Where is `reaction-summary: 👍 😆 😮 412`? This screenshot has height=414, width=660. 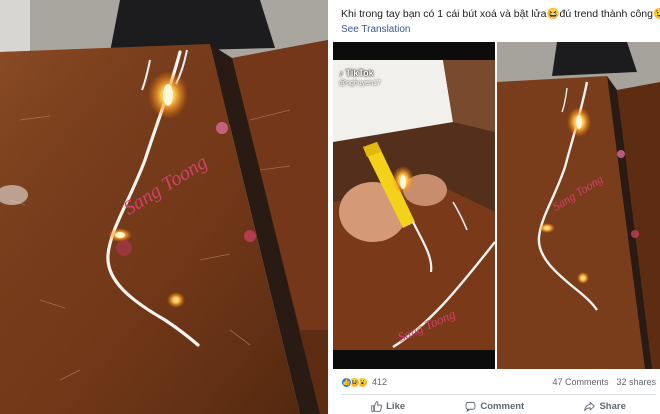
reaction-summary: 👍 😆 😮 412 is located at coordinates (364, 382).